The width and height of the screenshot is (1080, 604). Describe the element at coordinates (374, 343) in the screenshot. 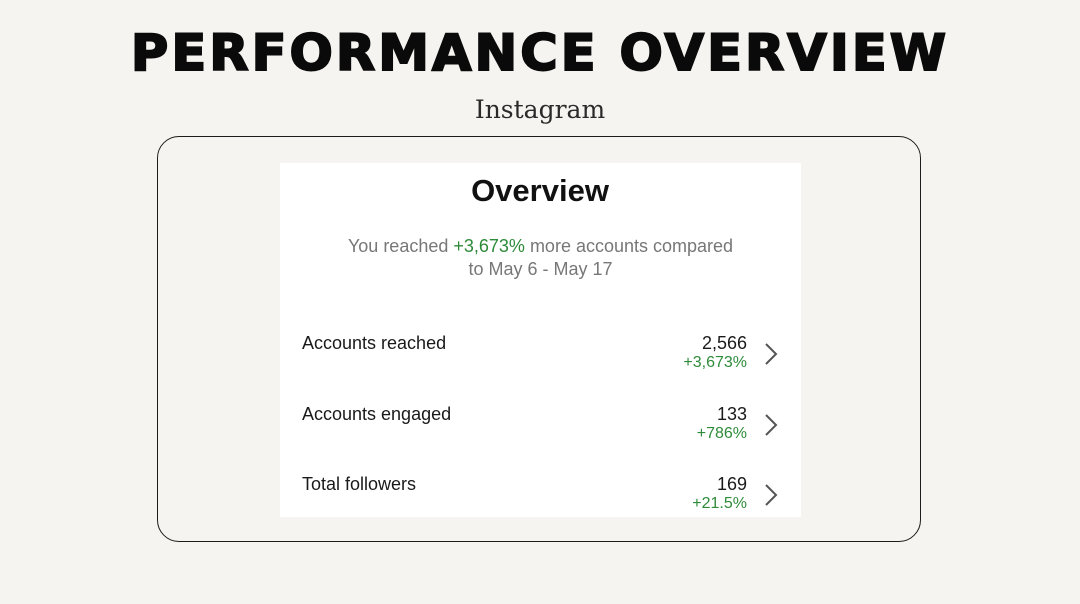

I see `row-label: Accounts reached` at that location.